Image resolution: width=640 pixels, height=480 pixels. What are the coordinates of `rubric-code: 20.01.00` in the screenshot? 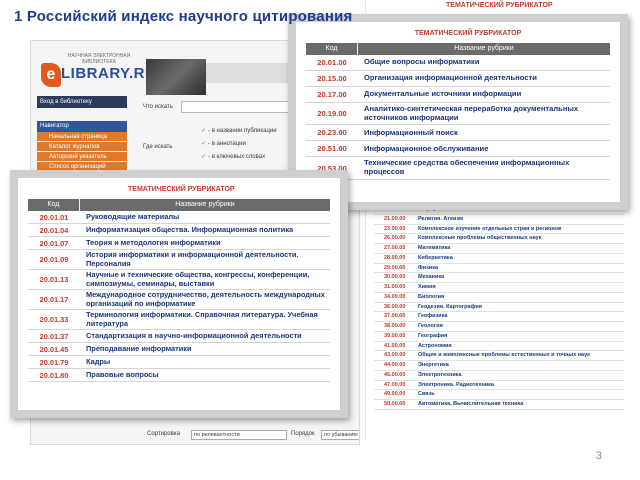 It's located at (332, 62).